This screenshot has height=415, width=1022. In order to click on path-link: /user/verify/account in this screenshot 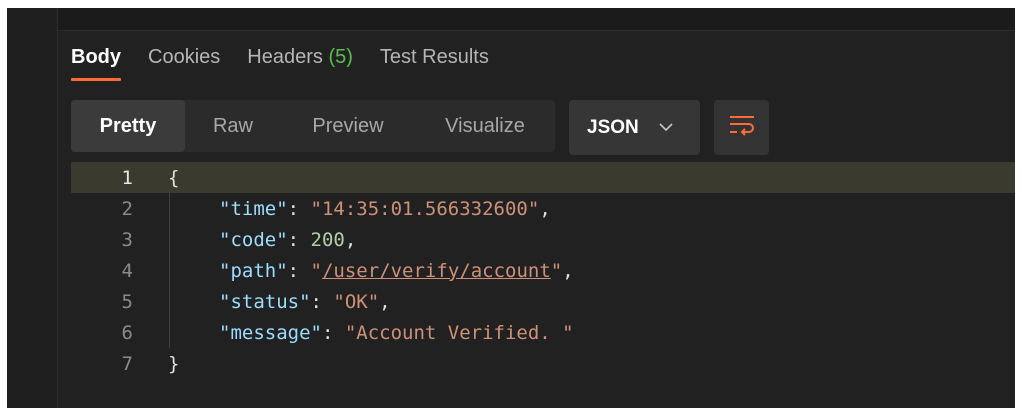, I will do `click(436, 271)`.